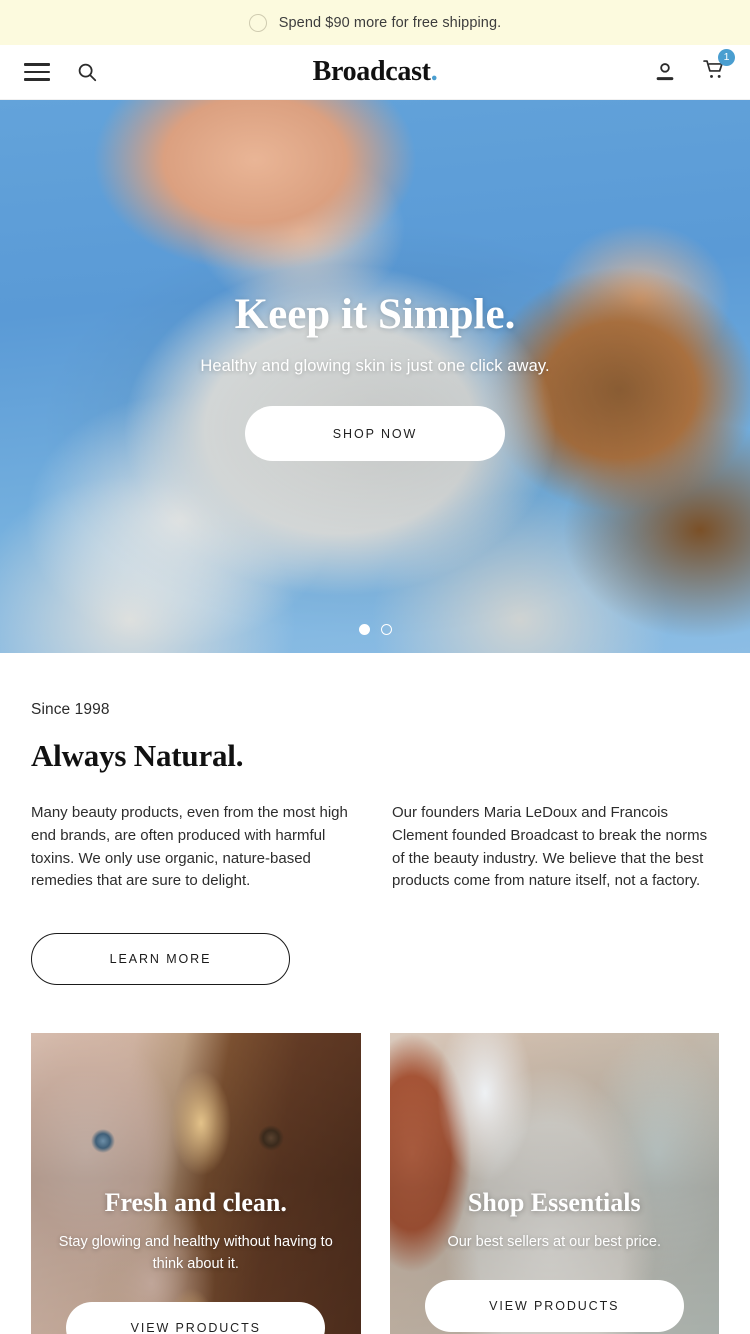 The width and height of the screenshot is (750, 1334). Describe the element at coordinates (694, 67) in the screenshot. I see `header-right-group: 1` at that location.